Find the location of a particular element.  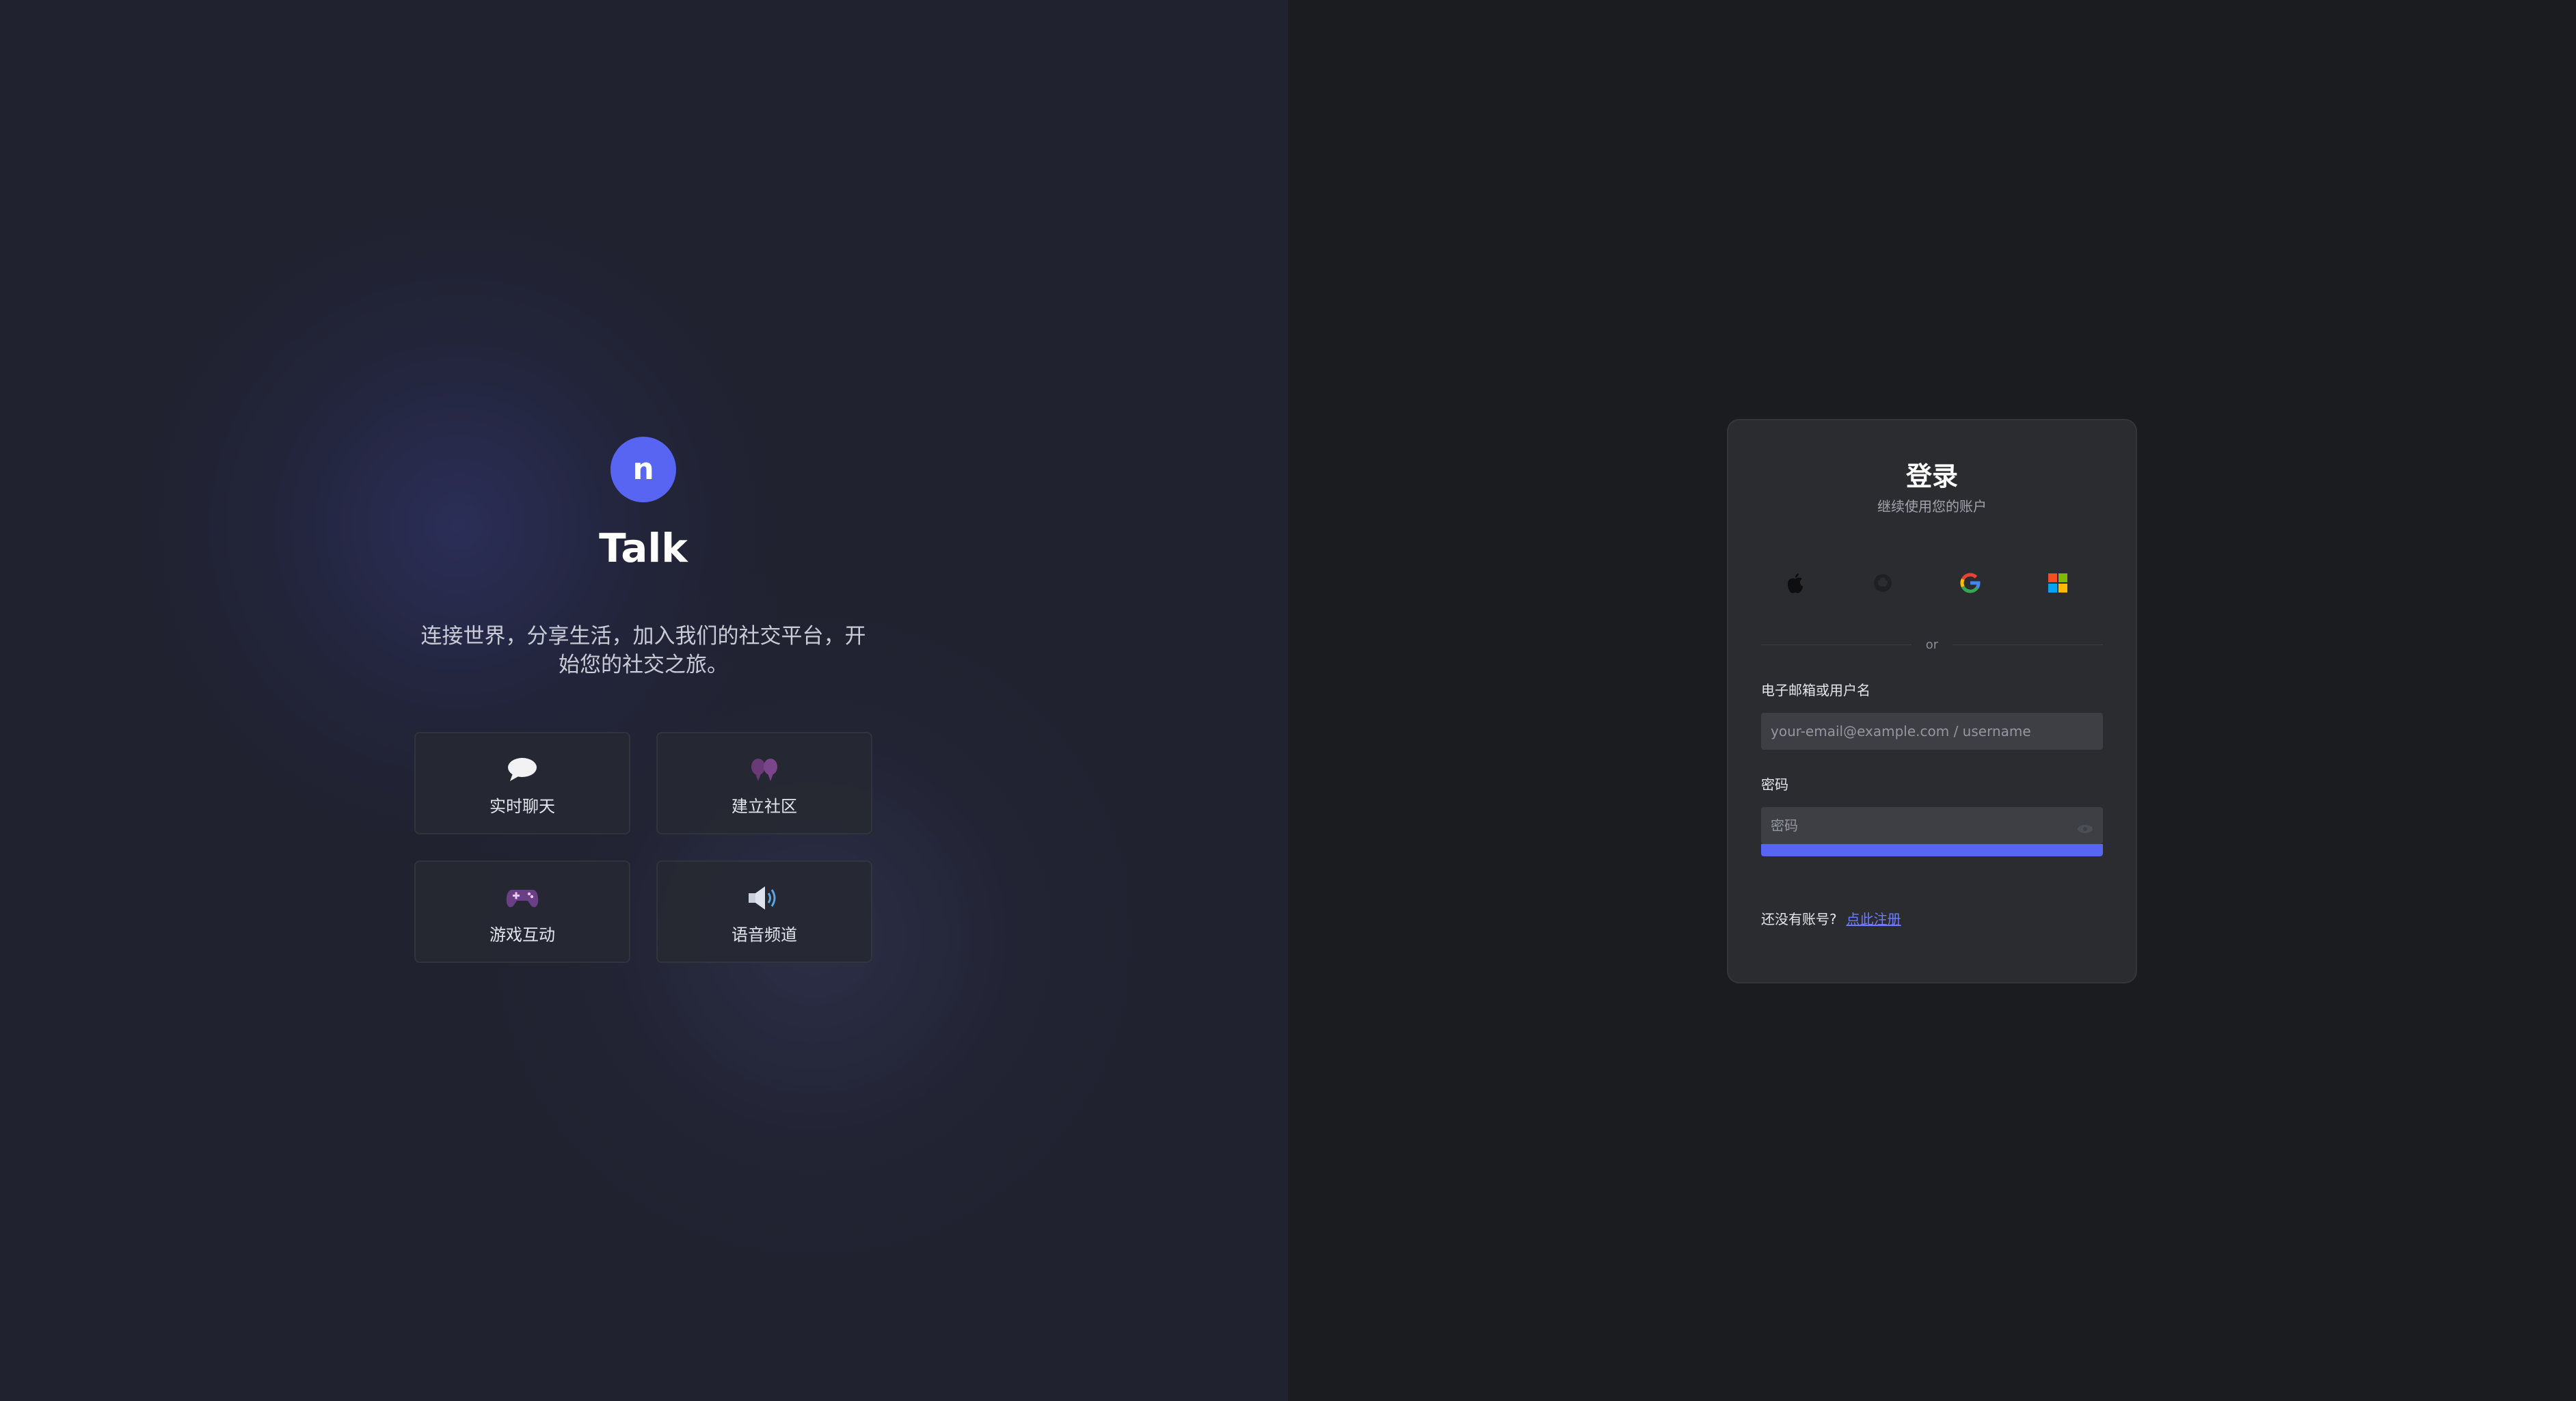

community-icon is located at coordinates (764, 770).